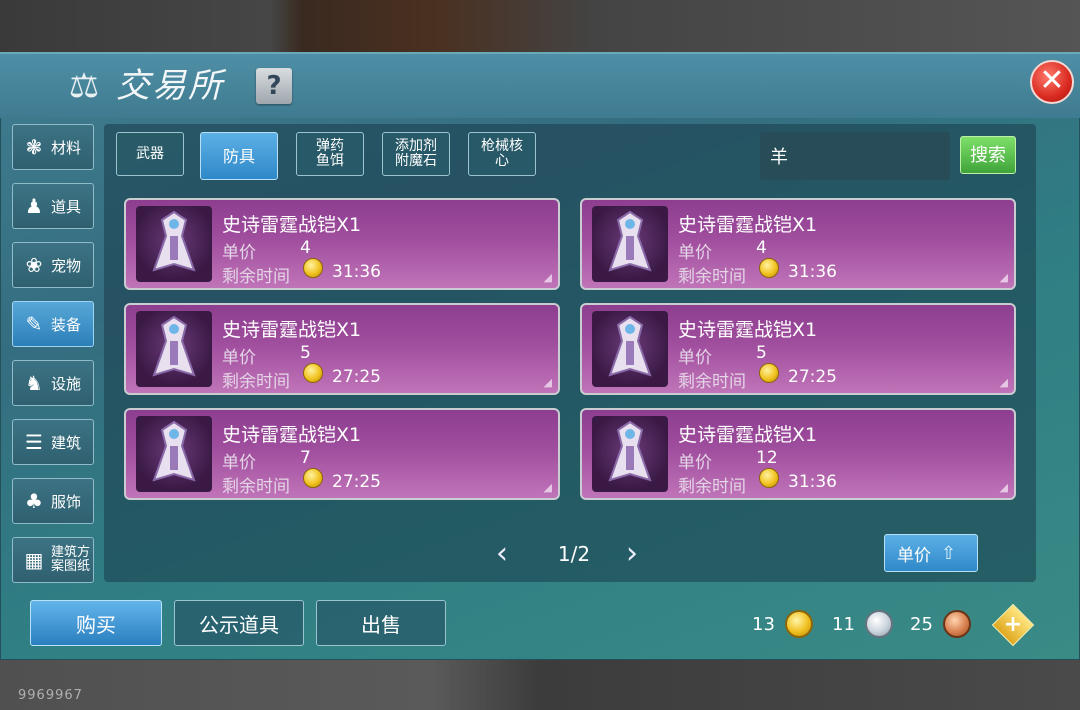 This screenshot has width=1080, height=710. Describe the element at coordinates (239, 156) in the screenshot. I see `tab-armor: 防具` at that location.